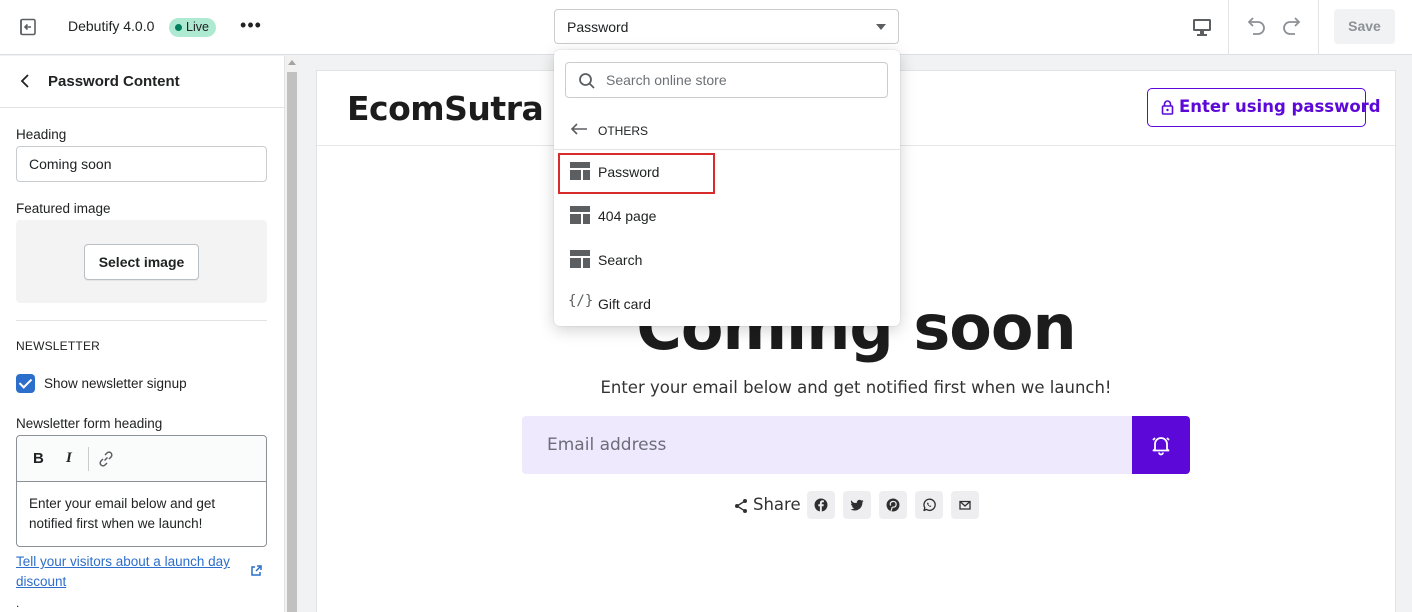  What do you see at coordinates (58, 346) in the screenshot?
I see `newsletter-section-heading: NEWSLETTER` at bounding box center [58, 346].